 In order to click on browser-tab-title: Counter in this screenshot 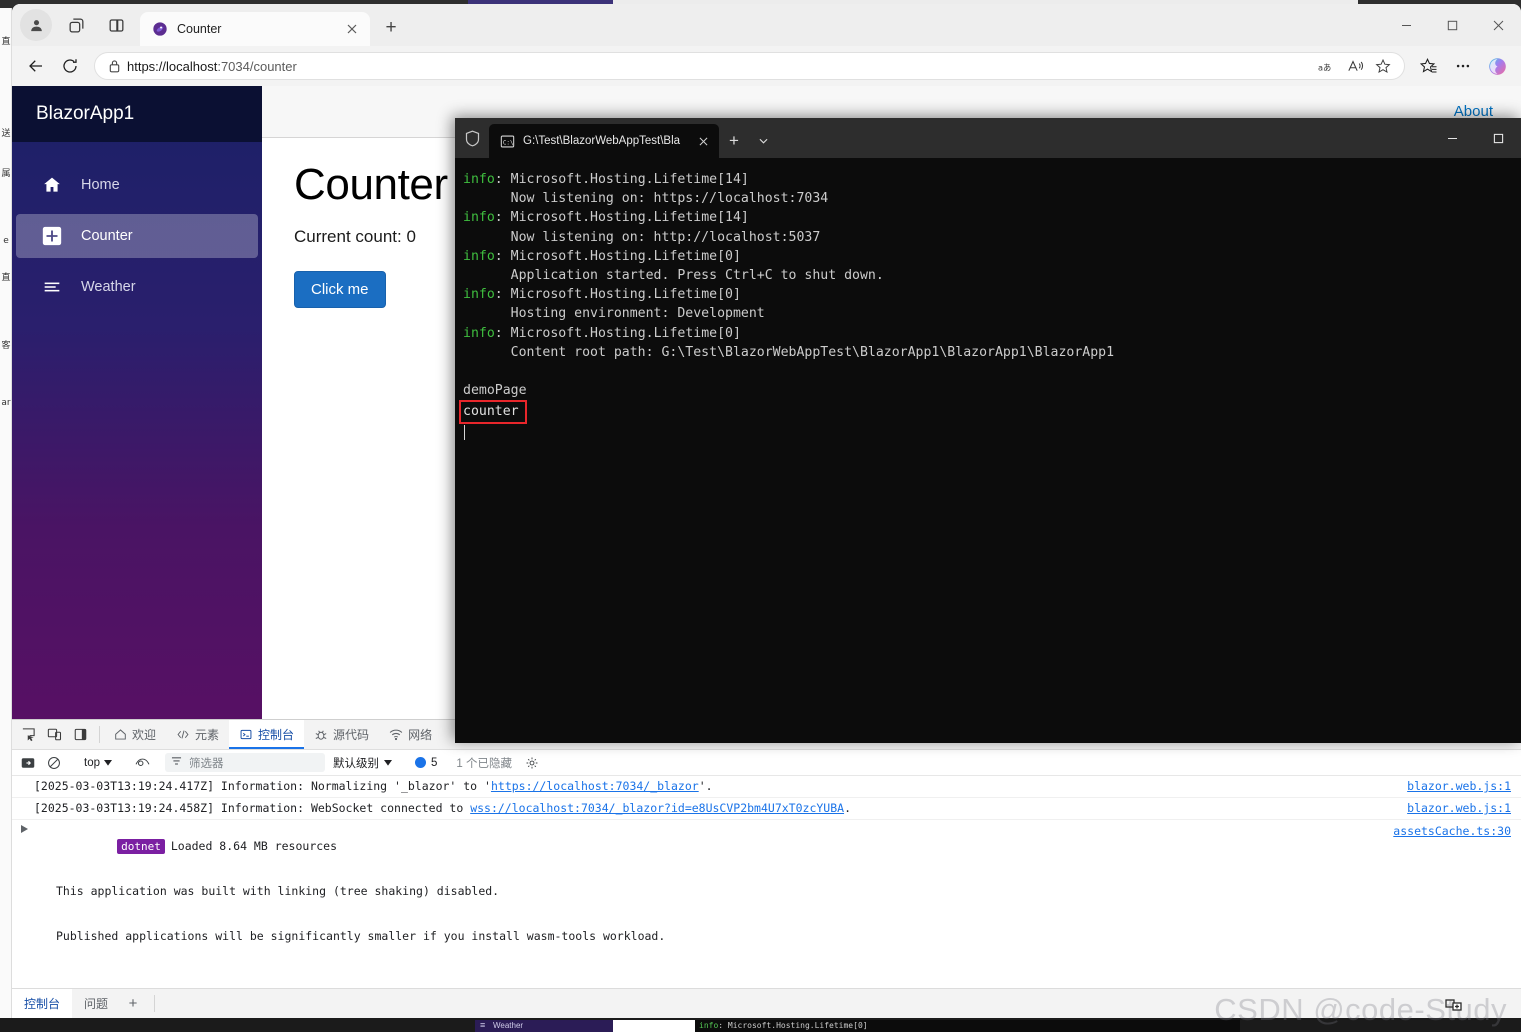, I will do `click(199, 29)`.